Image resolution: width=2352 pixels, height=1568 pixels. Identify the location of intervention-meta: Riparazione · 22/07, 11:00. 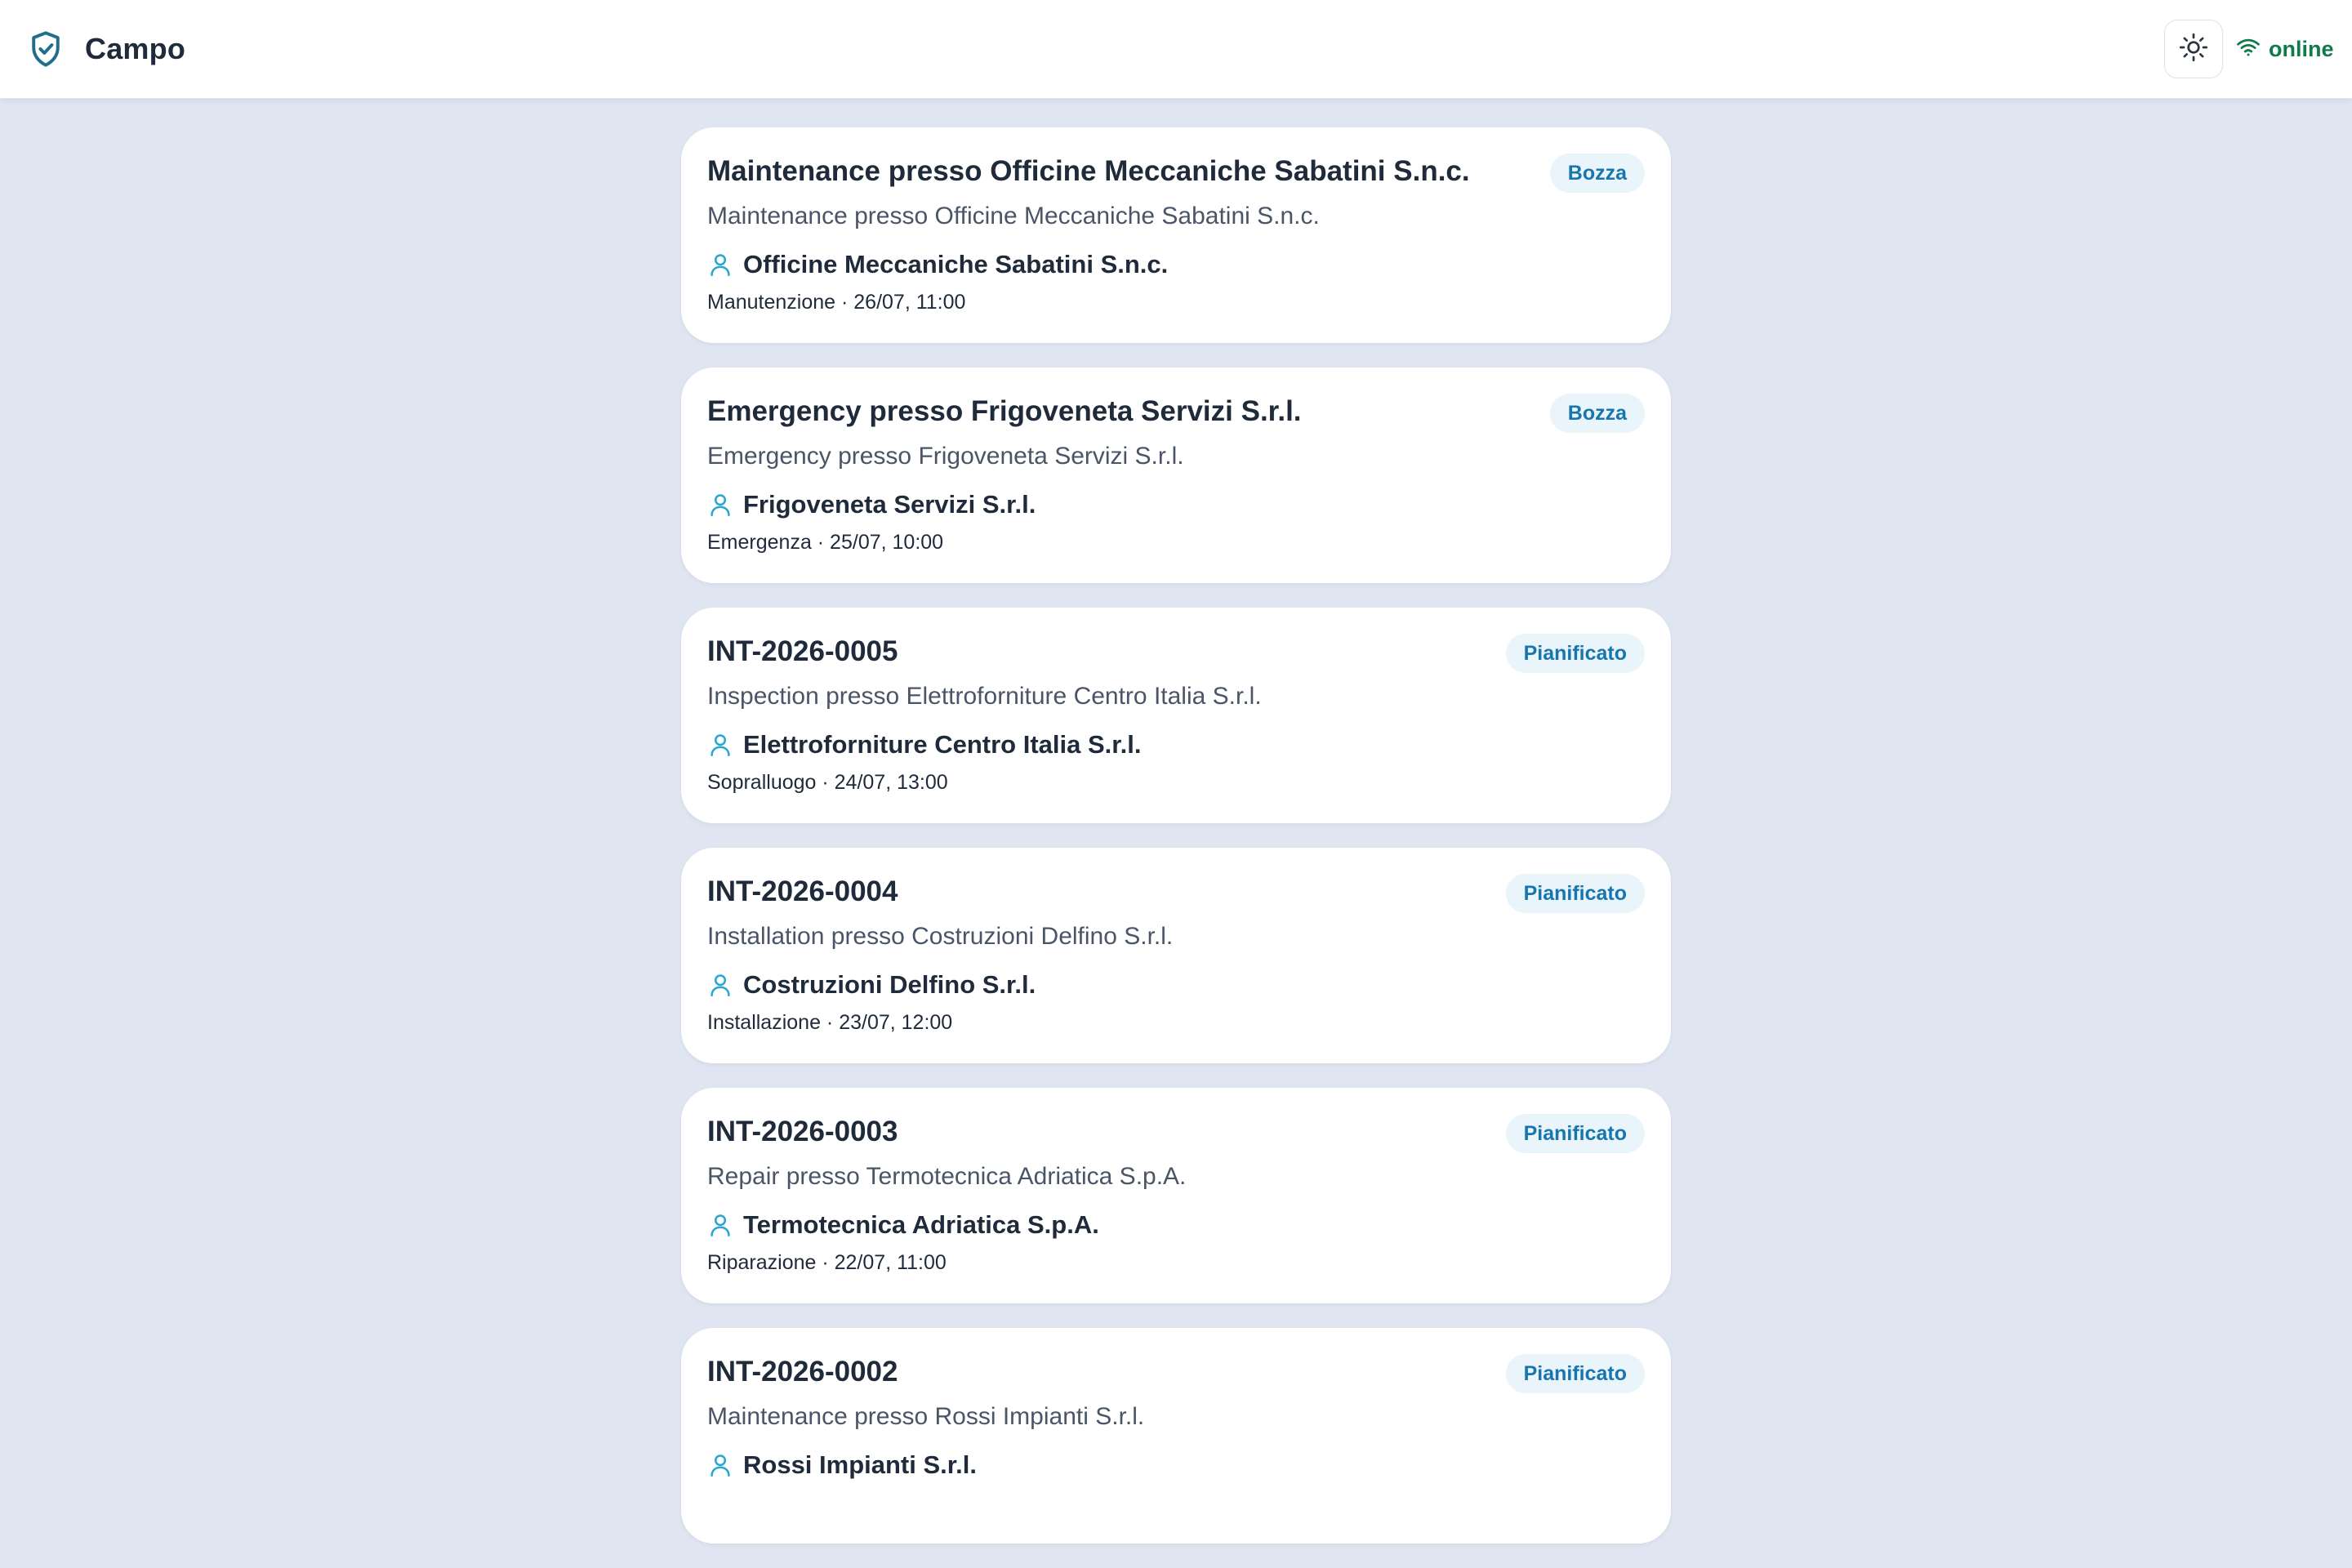
(827, 1262).